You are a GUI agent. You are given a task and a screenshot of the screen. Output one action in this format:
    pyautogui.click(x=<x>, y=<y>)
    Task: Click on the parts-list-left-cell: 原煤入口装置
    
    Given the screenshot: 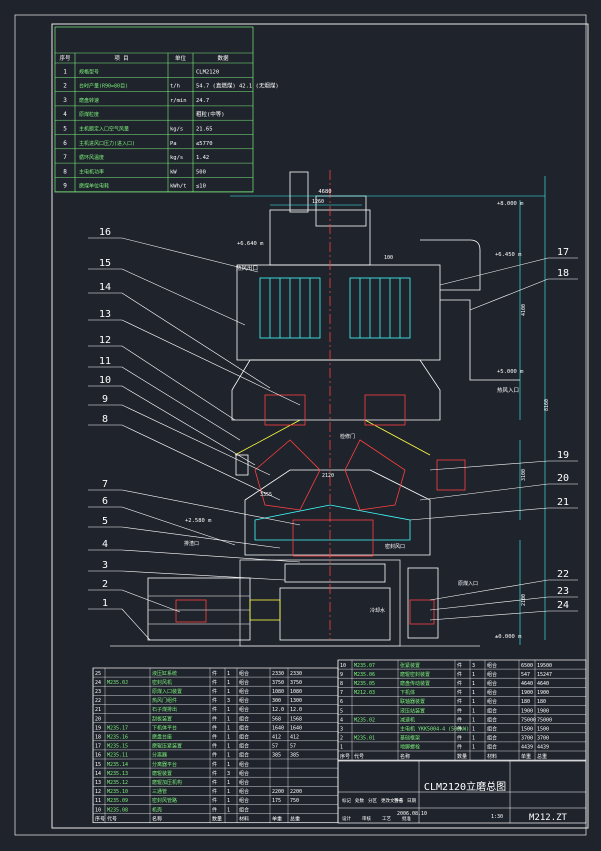 What is the action you would take?
    pyautogui.click(x=167, y=691)
    